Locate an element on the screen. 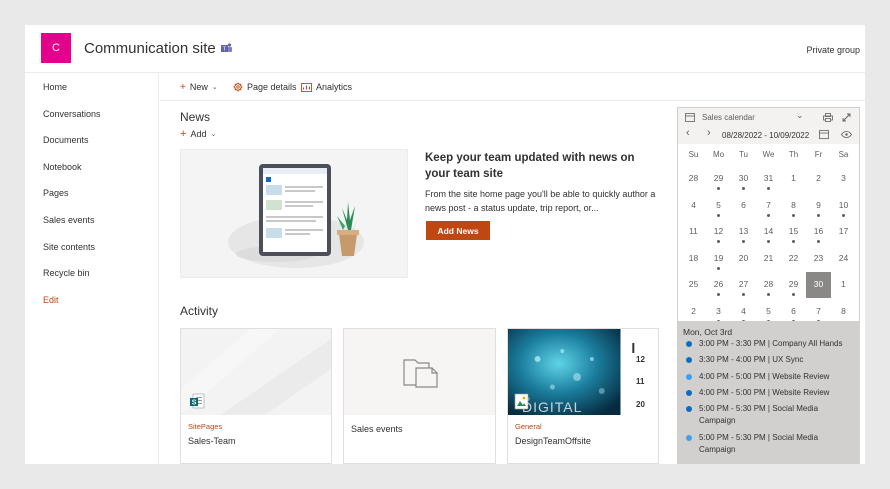 Image resolution: width=890 pixels, height=489 pixels. overlay-text: DIGITAL is located at coordinates (552, 407).